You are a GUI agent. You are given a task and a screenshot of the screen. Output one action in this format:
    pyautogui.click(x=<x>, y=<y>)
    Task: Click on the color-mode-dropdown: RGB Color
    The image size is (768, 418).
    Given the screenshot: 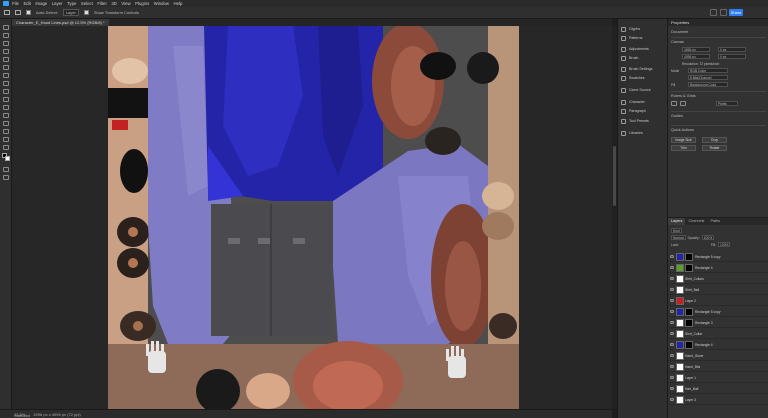 What is the action you would take?
    pyautogui.click(x=708, y=70)
    